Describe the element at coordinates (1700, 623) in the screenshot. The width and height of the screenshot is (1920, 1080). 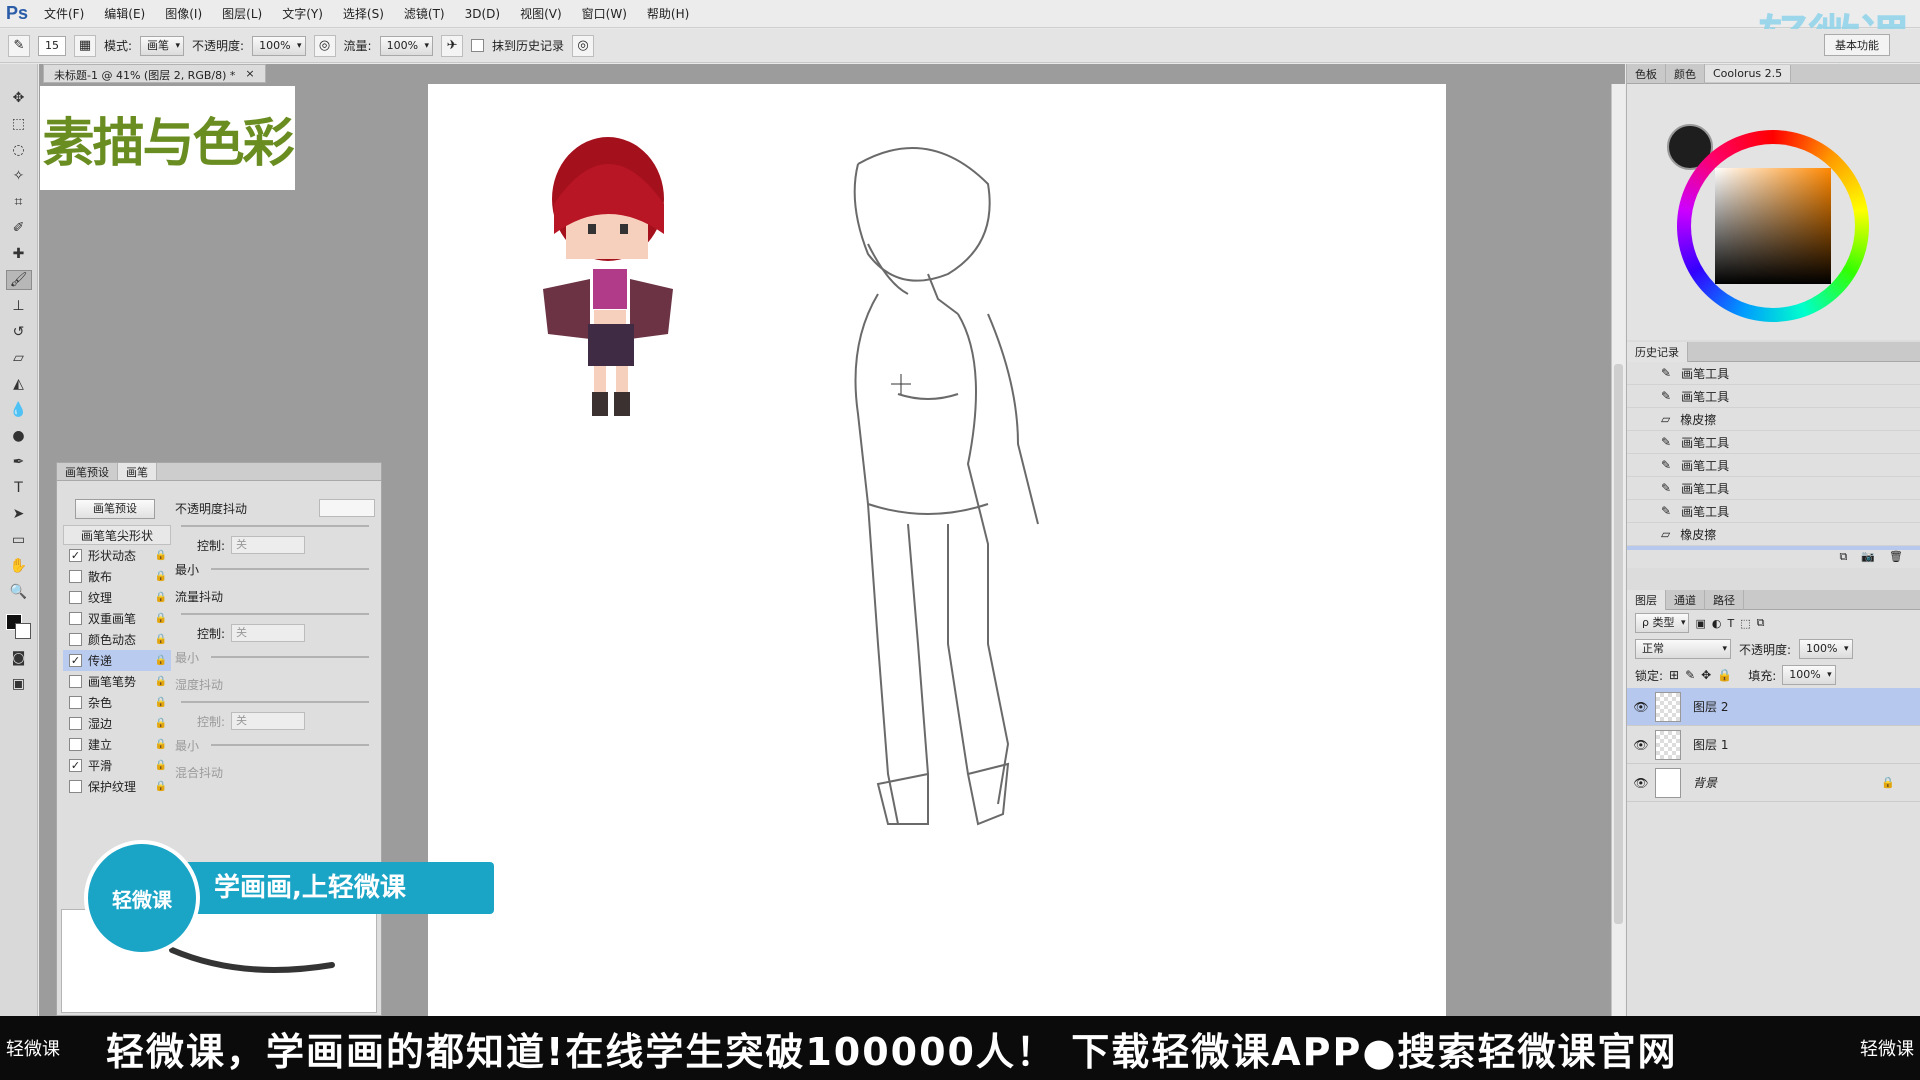
I see `filter-pixel-icon: ▣` at that location.